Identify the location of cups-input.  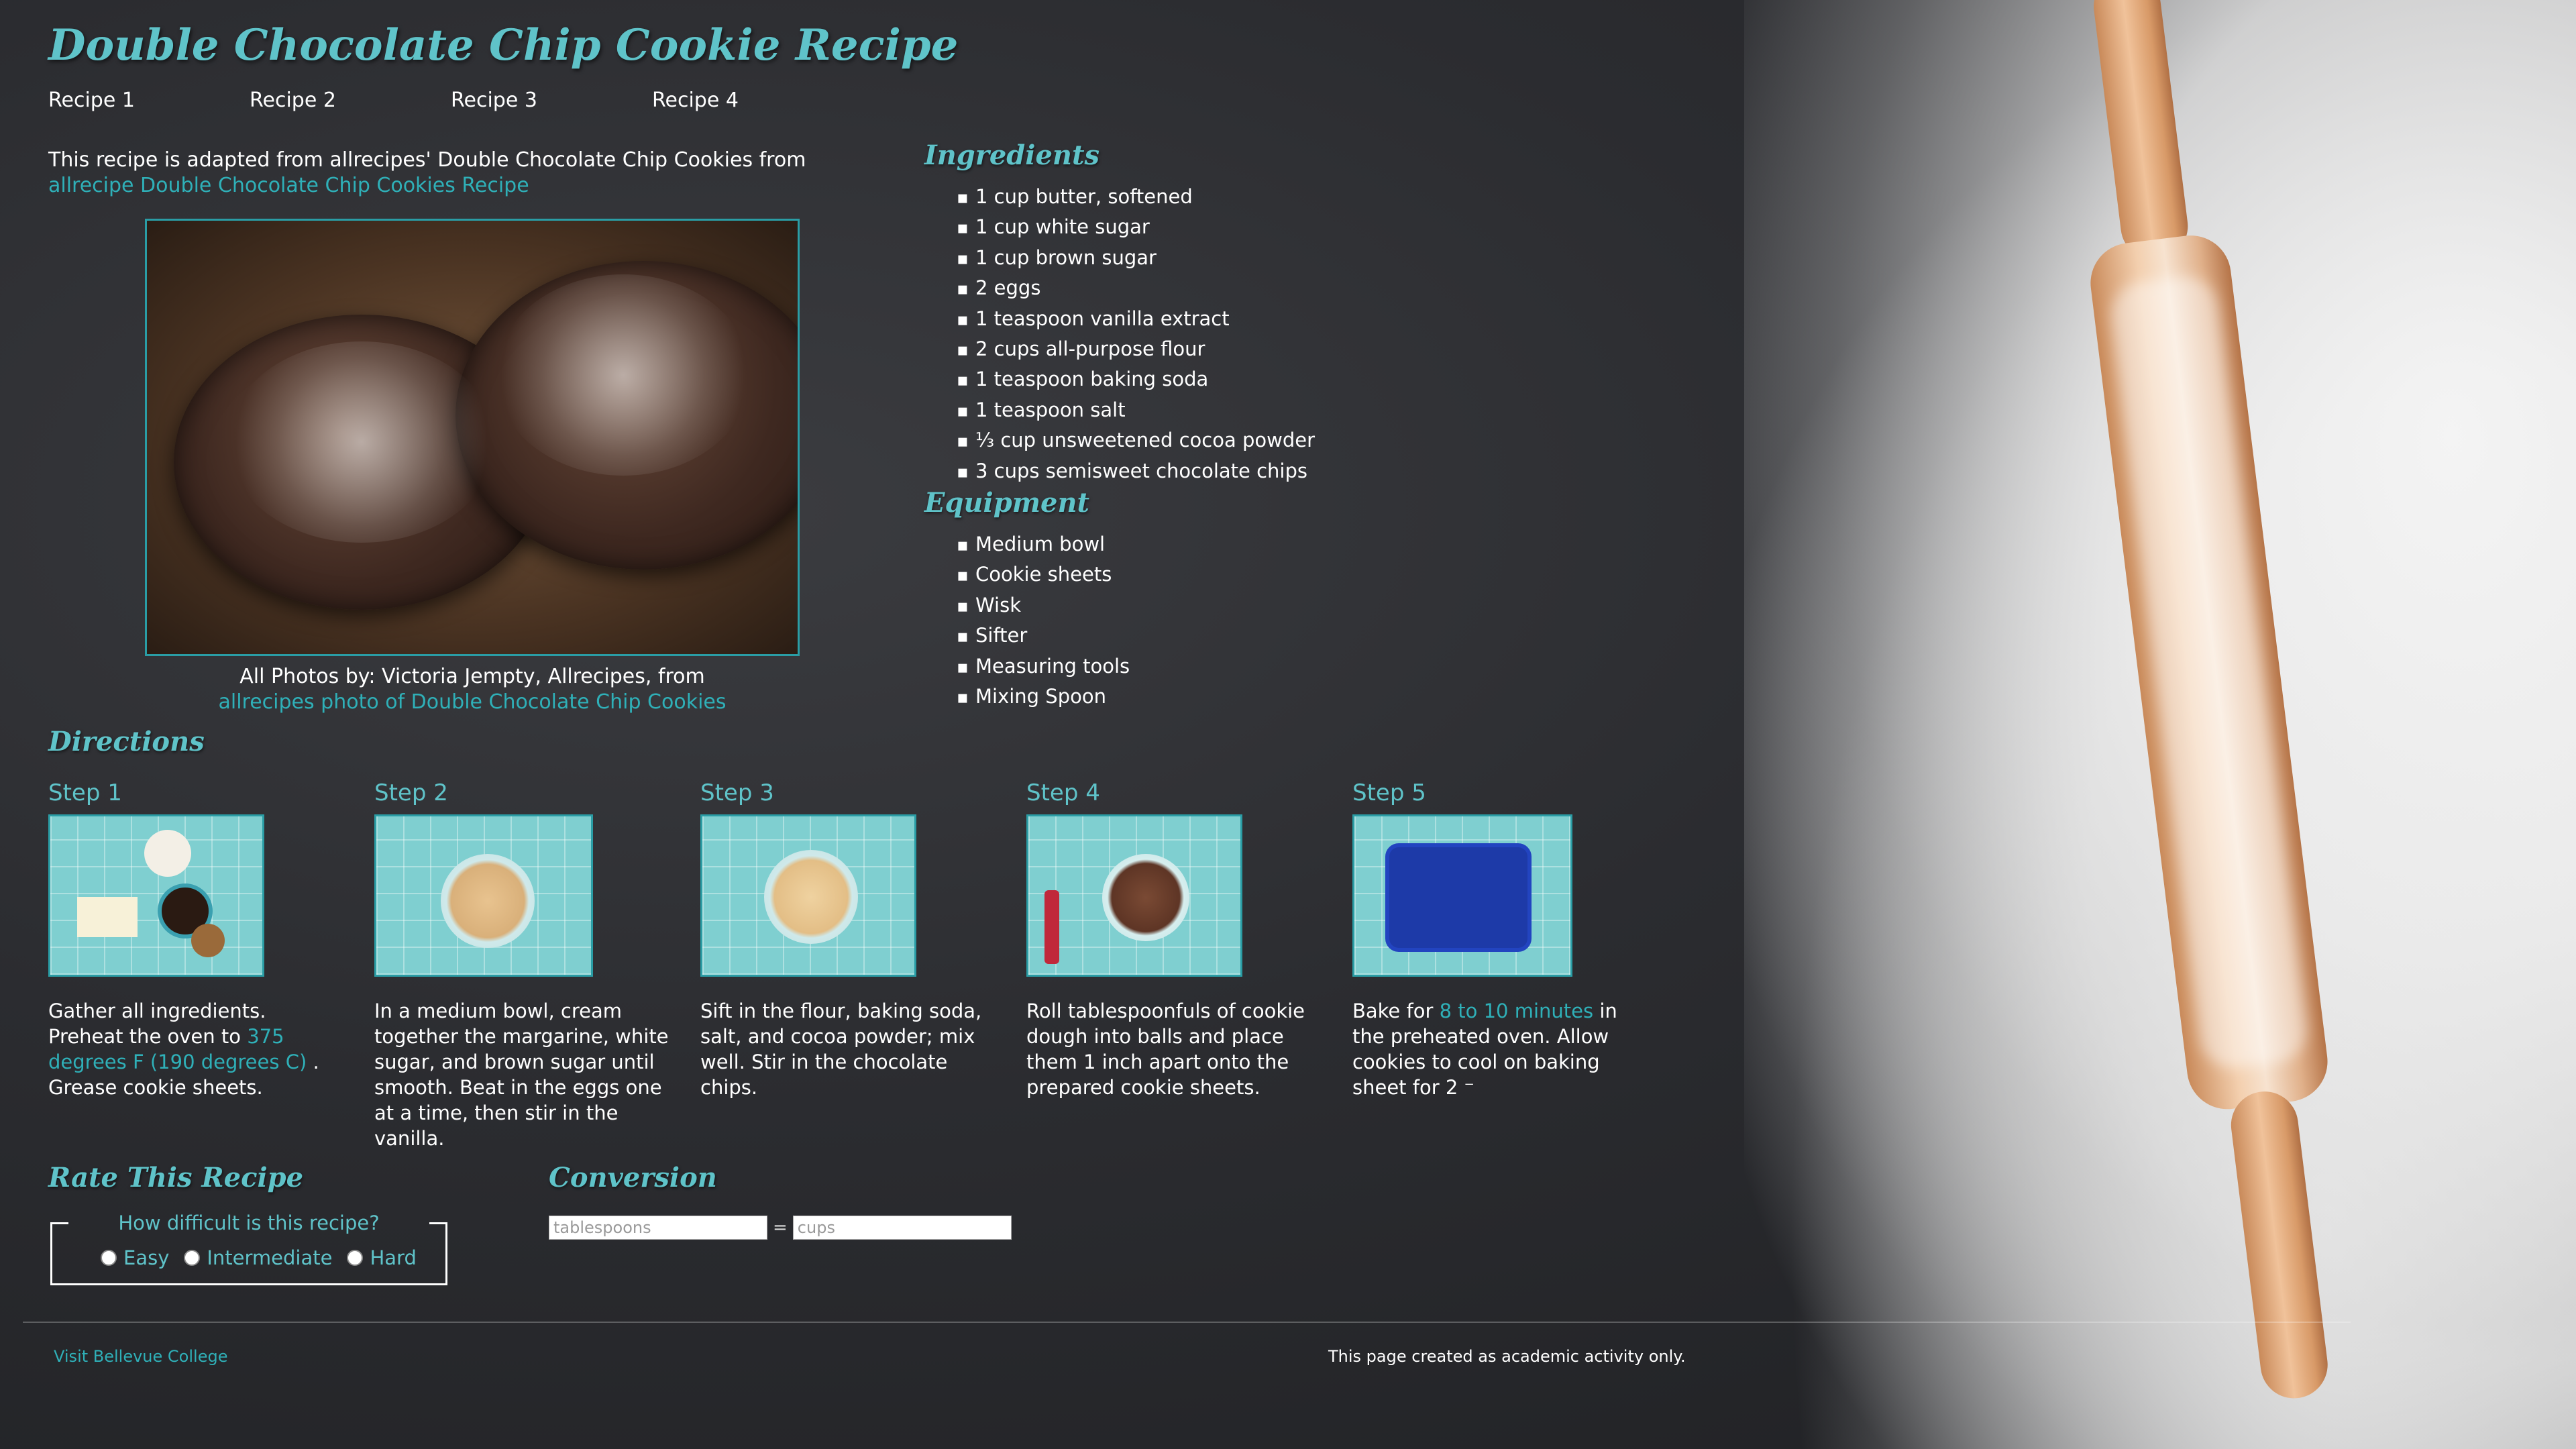
(902, 1228).